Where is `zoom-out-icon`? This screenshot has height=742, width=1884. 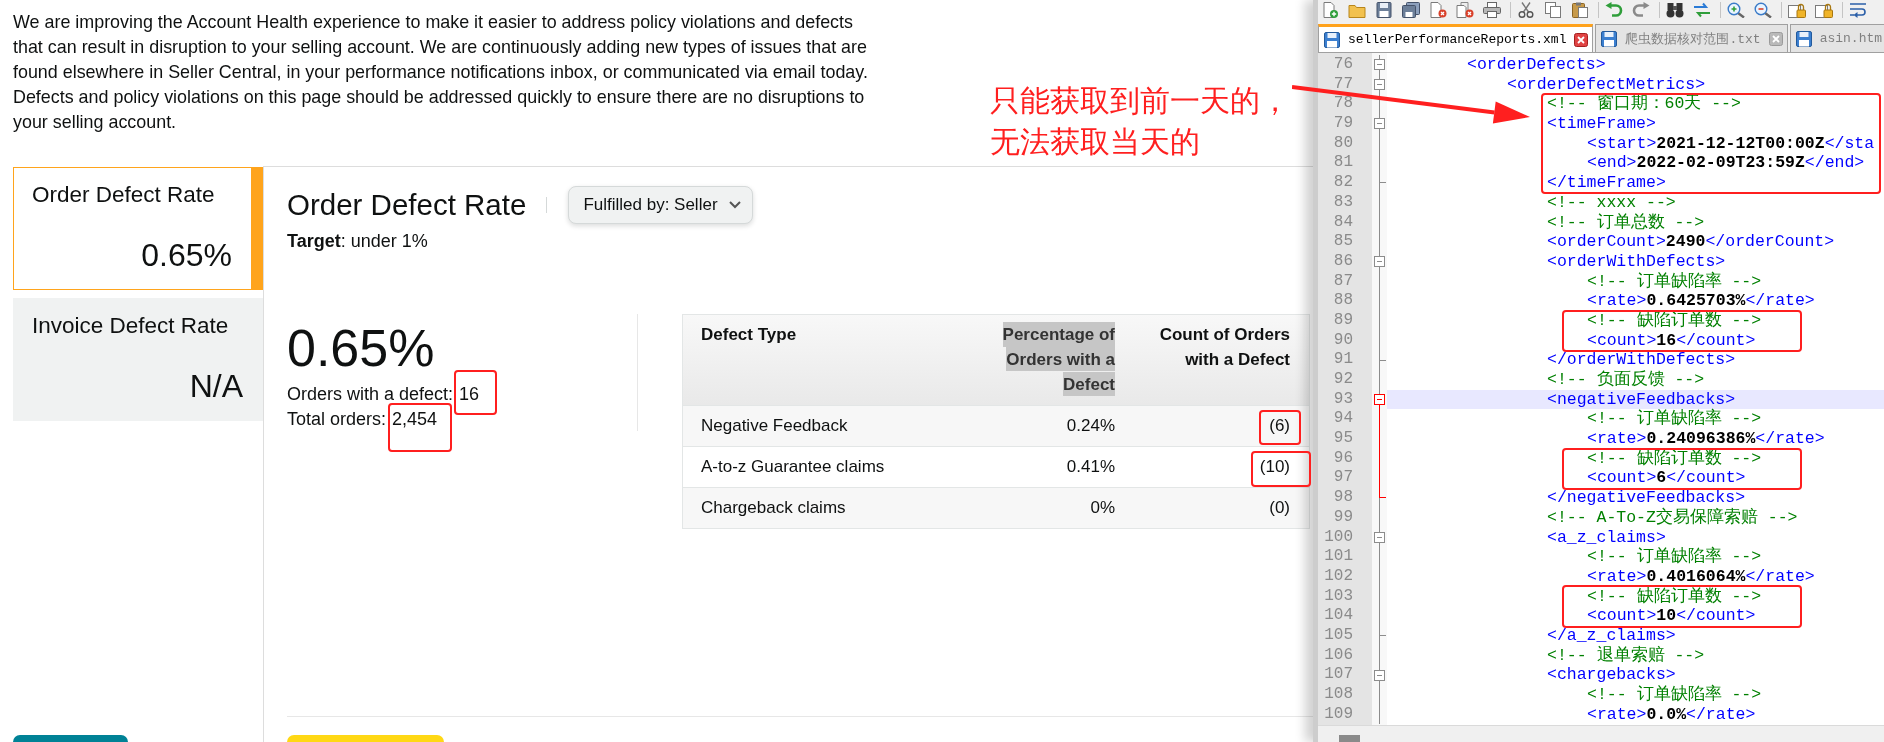
zoom-out-icon is located at coordinates (1763, 10).